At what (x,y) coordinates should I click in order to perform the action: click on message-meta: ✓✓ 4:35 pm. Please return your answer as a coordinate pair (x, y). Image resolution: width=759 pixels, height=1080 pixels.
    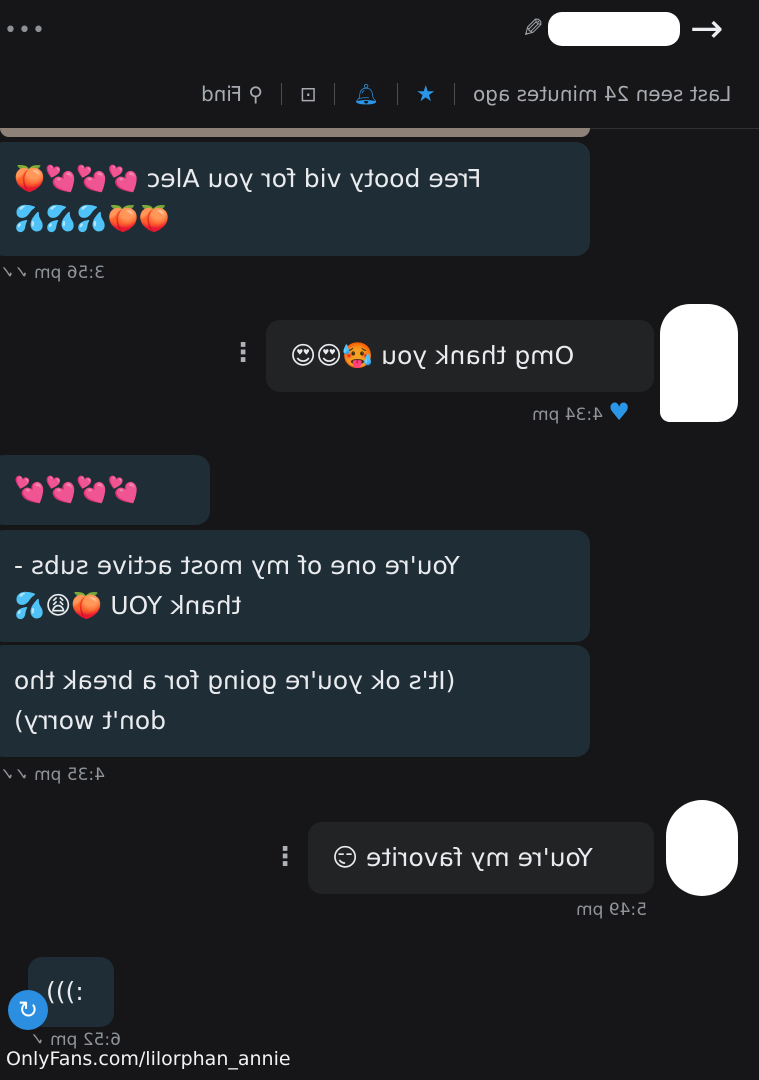
    Looking at the image, I should click on (52, 775).